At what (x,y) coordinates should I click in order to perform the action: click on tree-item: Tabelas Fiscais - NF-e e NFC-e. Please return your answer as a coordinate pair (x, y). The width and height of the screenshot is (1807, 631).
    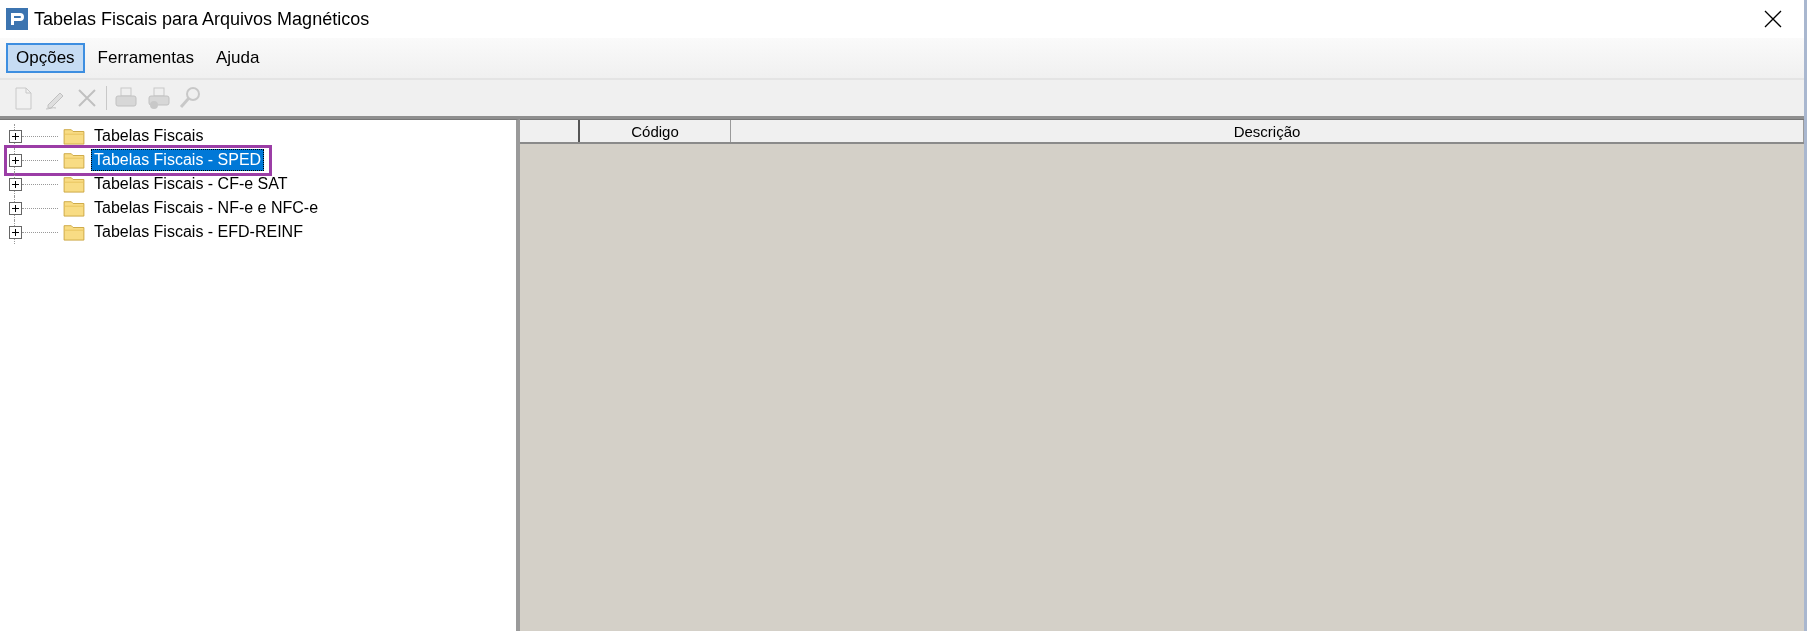
    Looking at the image, I should click on (206, 208).